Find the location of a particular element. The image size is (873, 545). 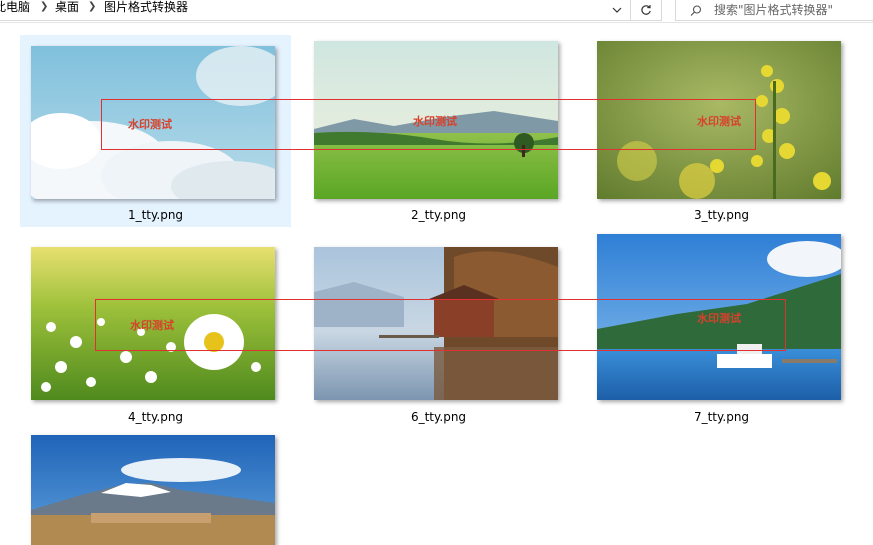

lake-boathouse-image is located at coordinates (436, 323).